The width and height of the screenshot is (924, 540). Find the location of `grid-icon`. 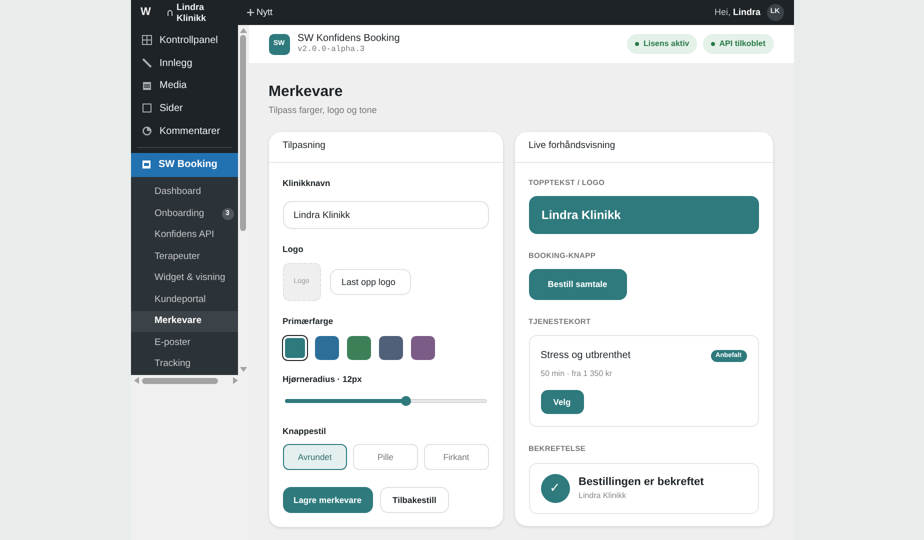

grid-icon is located at coordinates (147, 40).